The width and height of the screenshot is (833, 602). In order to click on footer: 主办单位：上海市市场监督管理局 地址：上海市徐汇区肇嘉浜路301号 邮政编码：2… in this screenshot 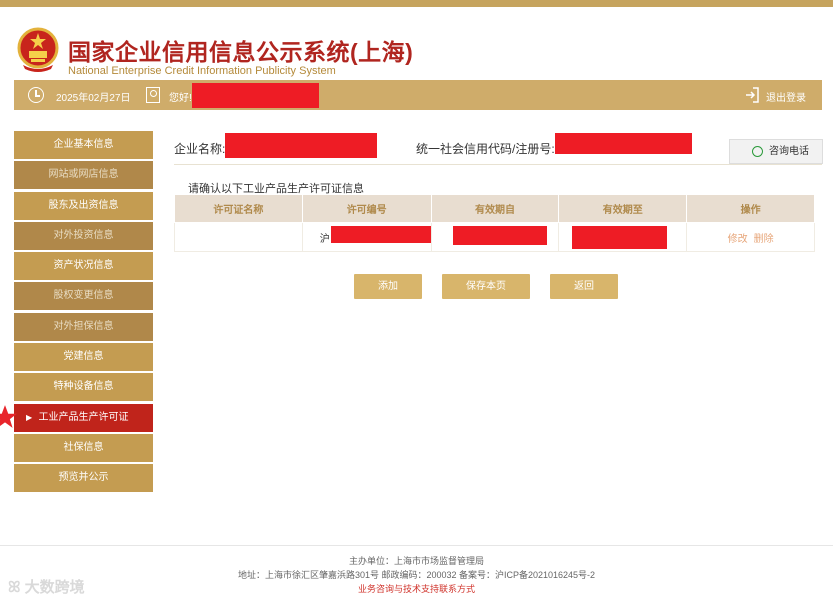, I will do `click(416, 573)`.